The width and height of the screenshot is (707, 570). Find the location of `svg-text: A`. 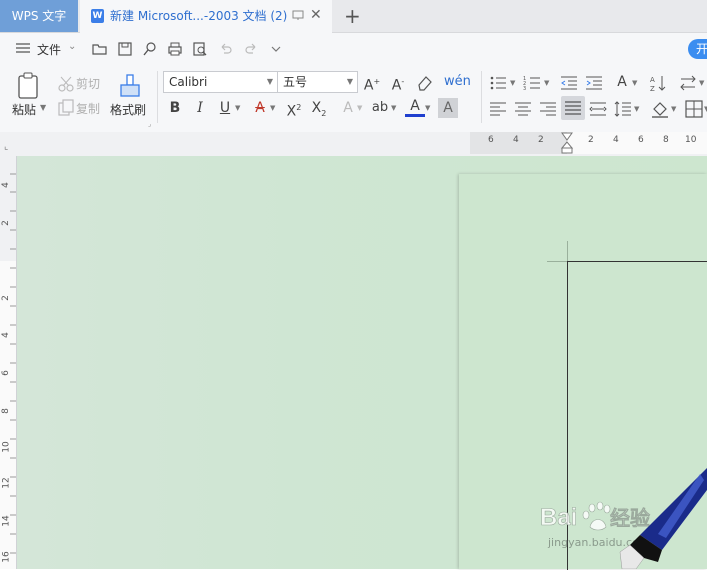

svg-text: A is located at coordinates (652, 80).